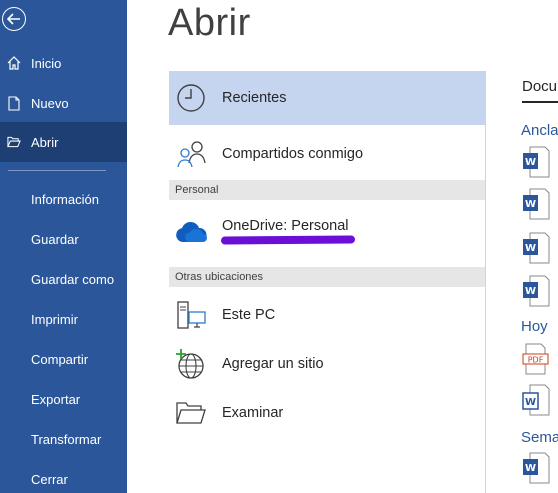 This screenshot has height=493, width=558. What do you see at coordinates (273, 364) in the screenshot?
I see `location-label: Agregar un sitio` at bounding box center [273, 364].